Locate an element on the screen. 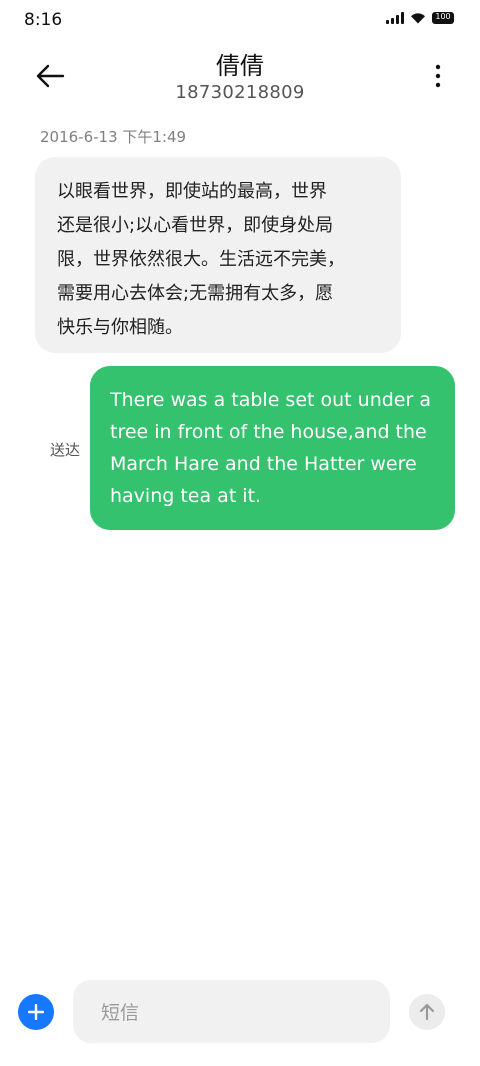  status-icons: 100 is located at coordinates (420, 18).